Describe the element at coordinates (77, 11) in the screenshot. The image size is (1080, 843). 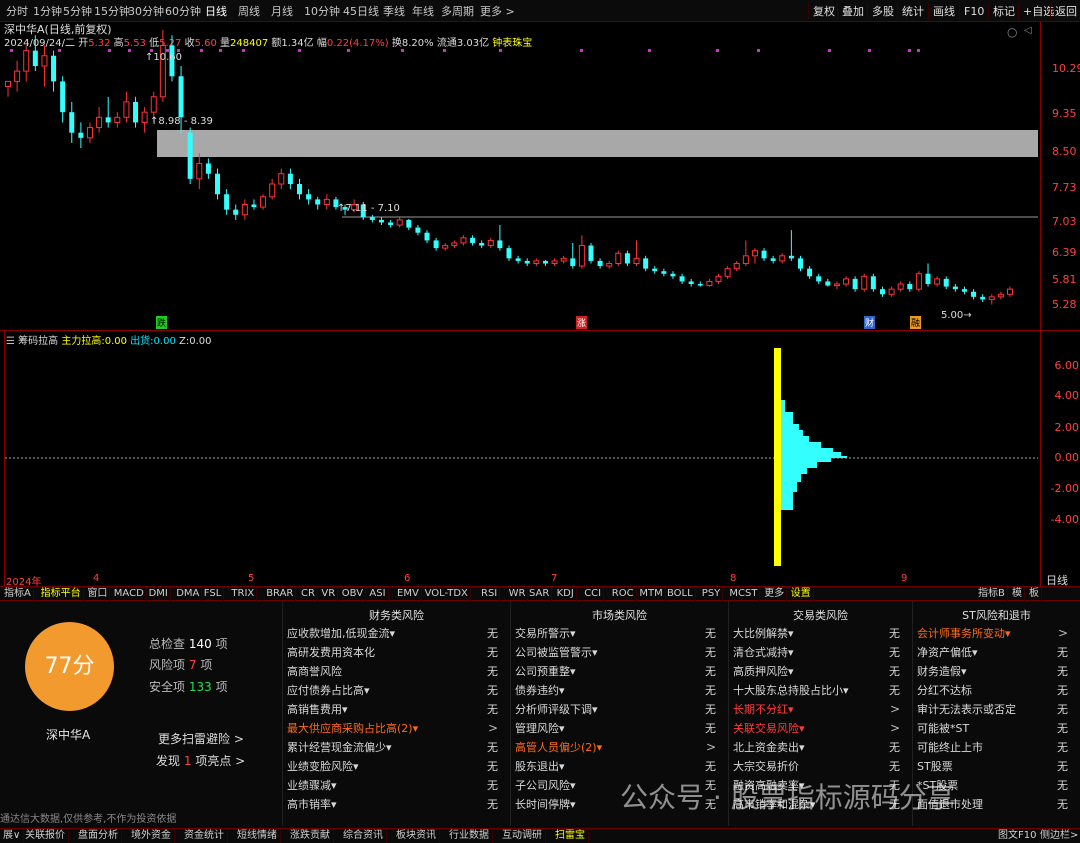
I see `period-5min: 5分钟` at that location.